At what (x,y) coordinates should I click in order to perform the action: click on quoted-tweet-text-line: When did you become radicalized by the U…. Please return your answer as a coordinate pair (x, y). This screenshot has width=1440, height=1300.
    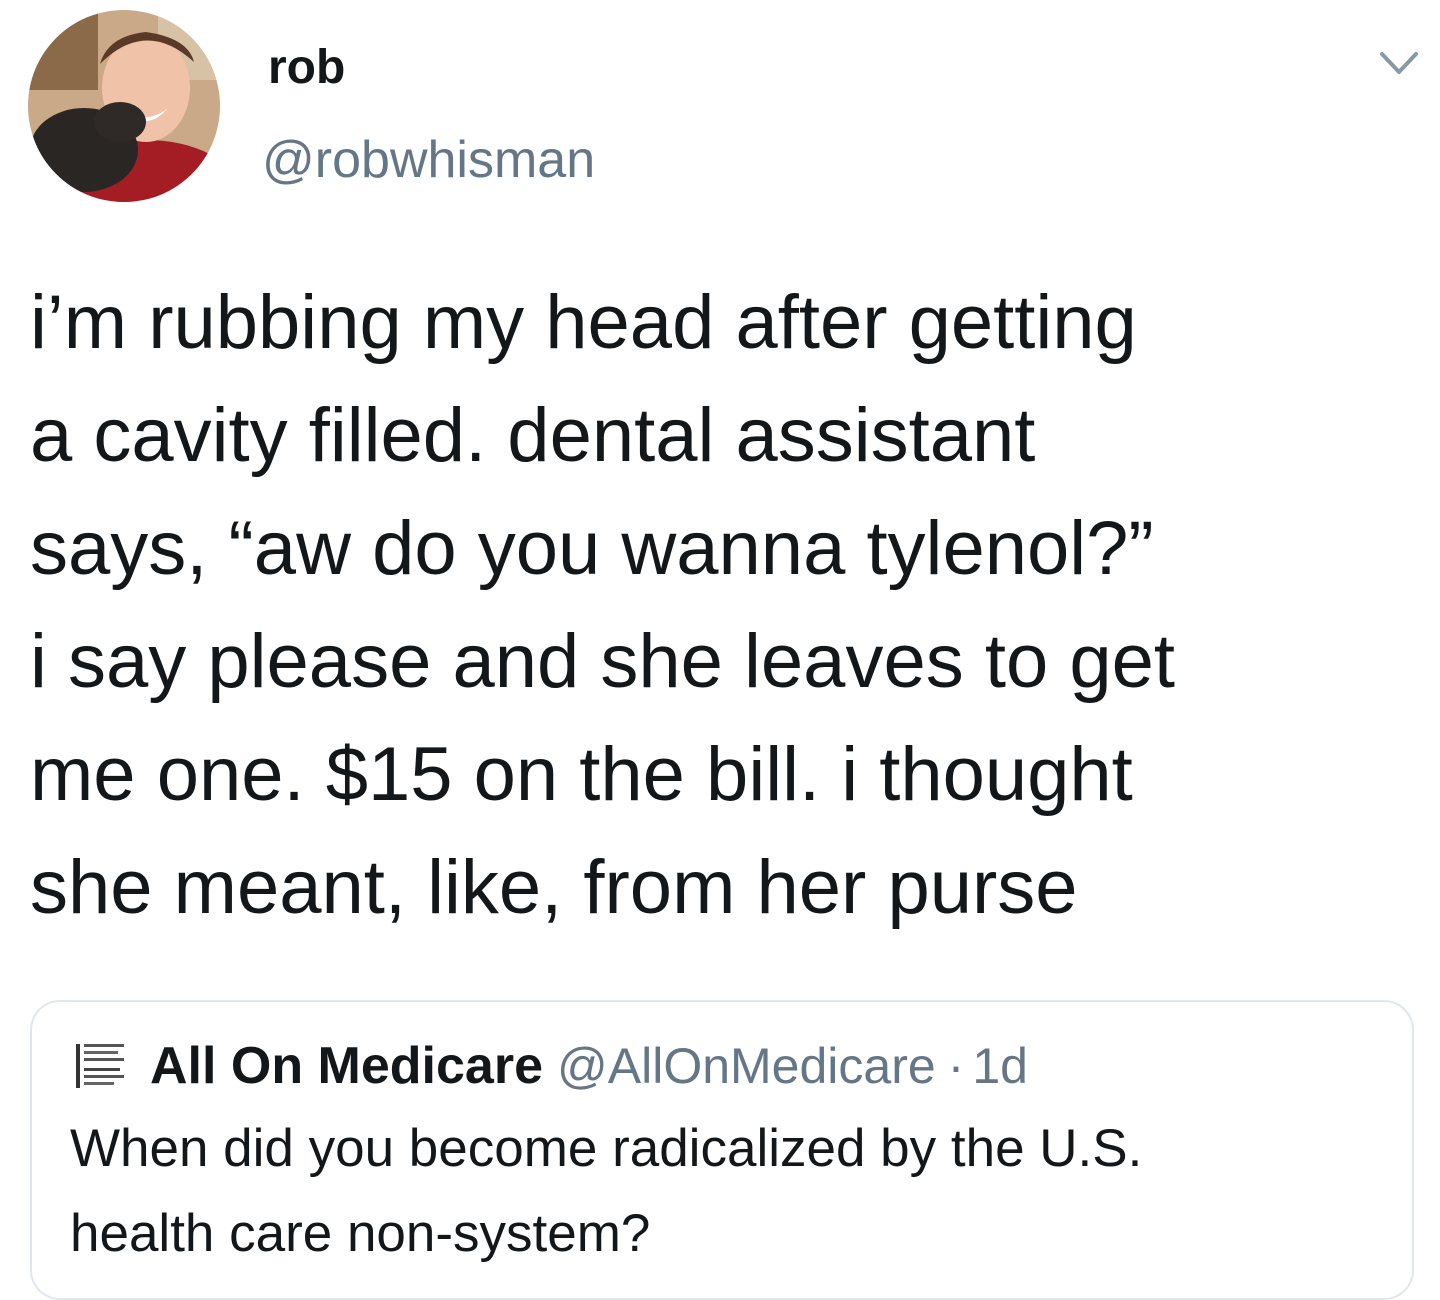
    Looking at the image, I should click on (606, 1148).